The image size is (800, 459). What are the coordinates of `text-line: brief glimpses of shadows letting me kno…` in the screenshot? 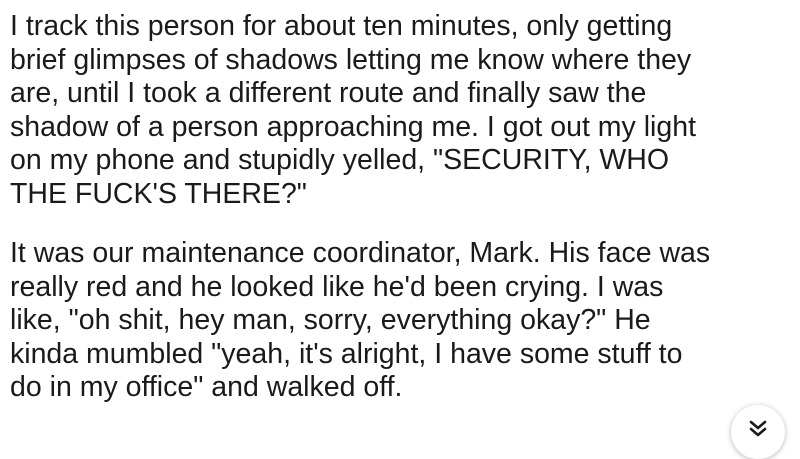 It's located at (351, 59).